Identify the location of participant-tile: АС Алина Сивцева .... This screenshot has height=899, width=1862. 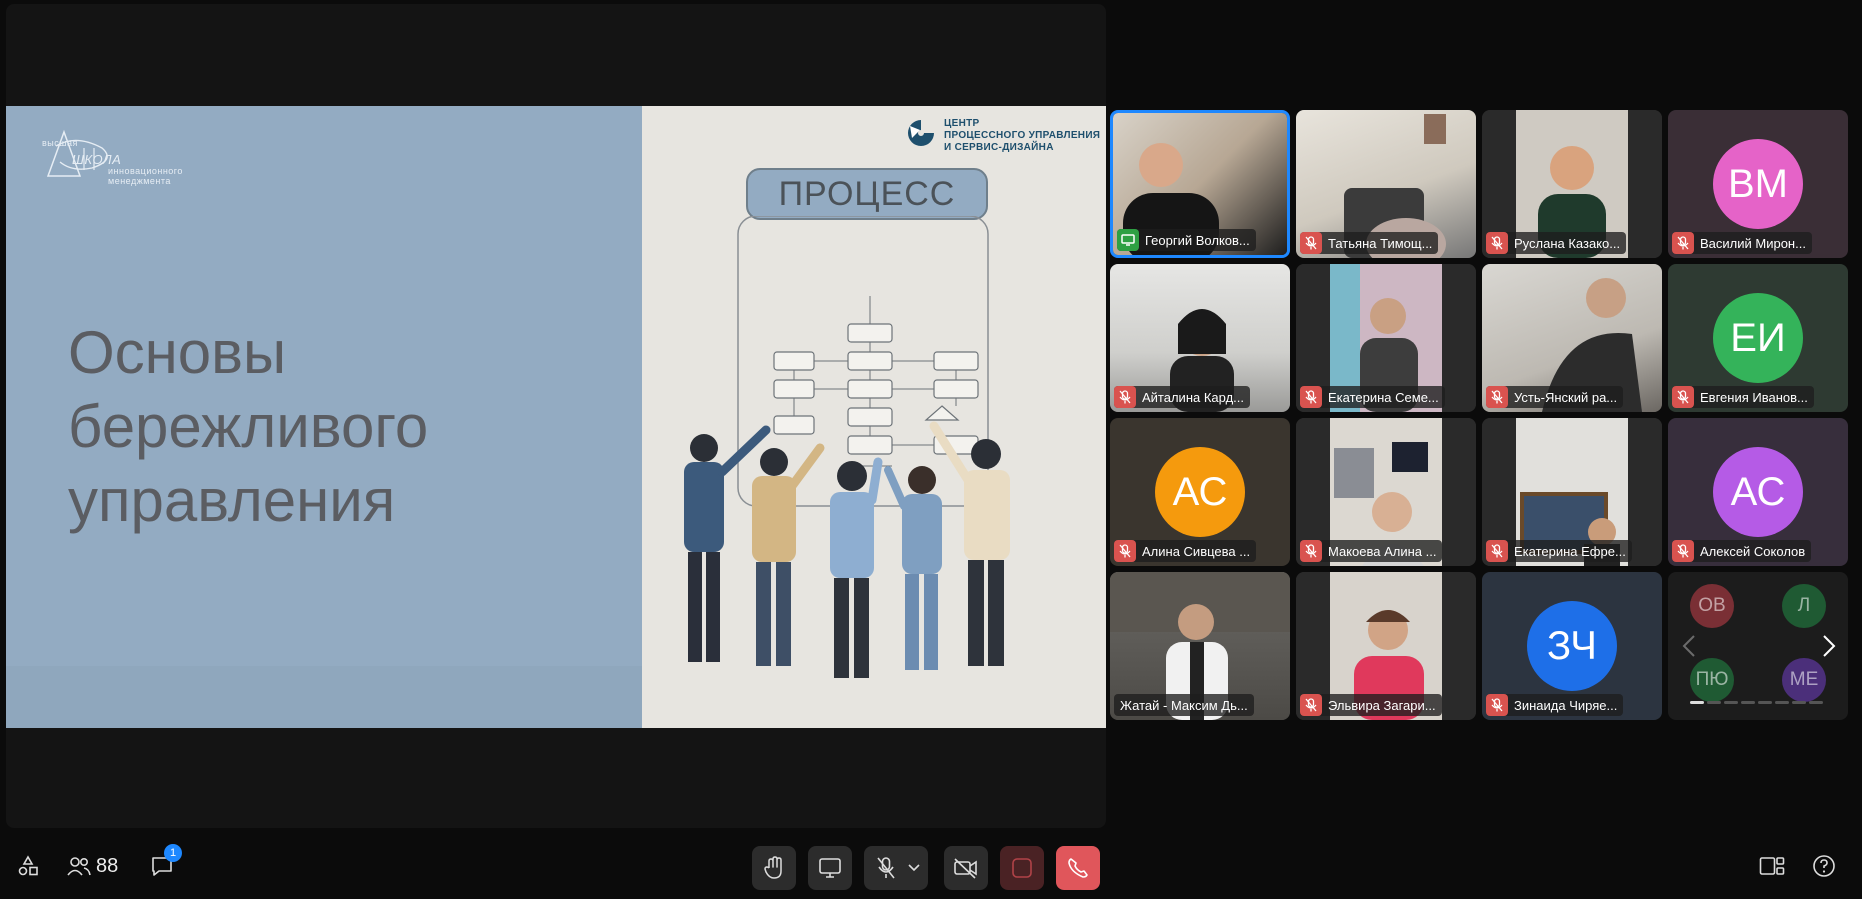
(1200, 492).